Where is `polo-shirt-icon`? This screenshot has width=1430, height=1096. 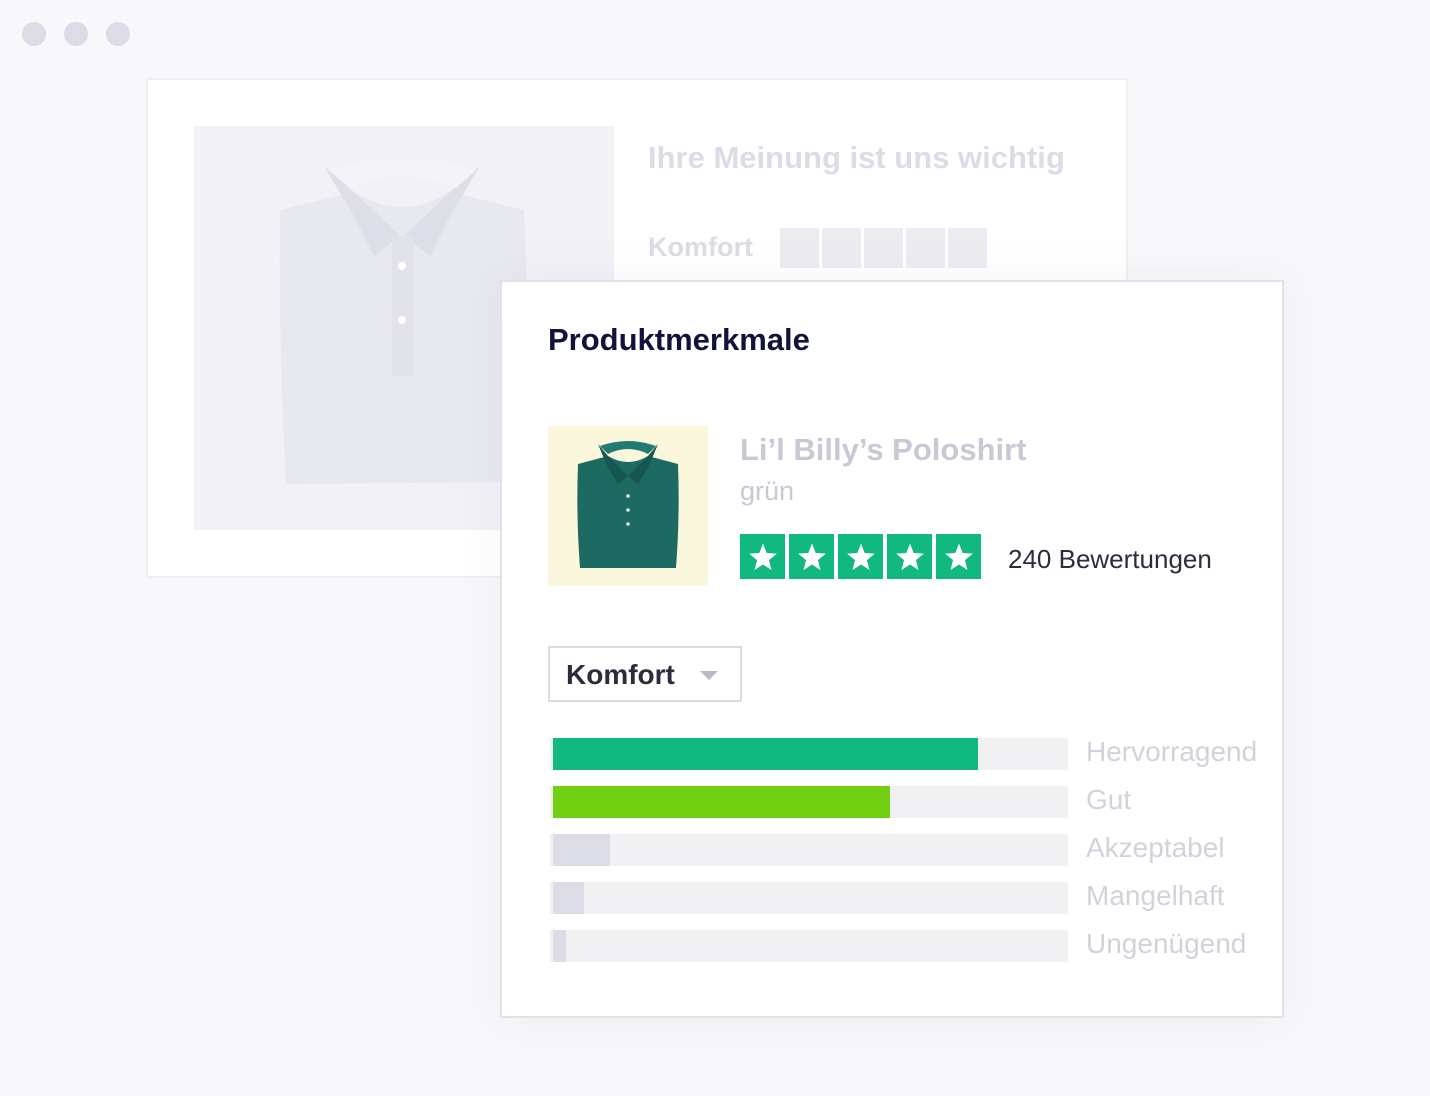
polo-shirt-icon is located at coordinates (628, 504).